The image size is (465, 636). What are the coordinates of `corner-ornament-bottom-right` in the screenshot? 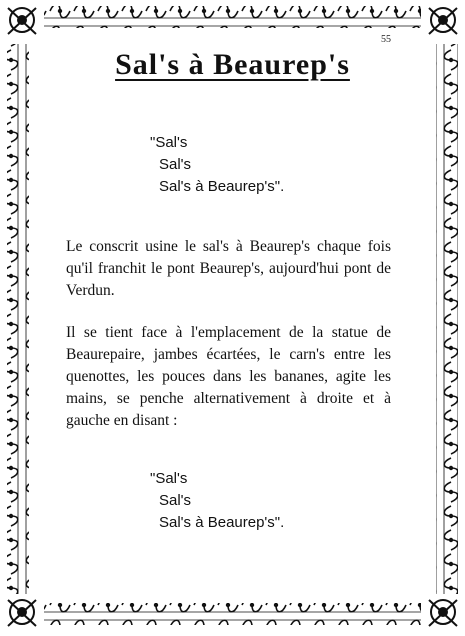 It's located at (443, 613).